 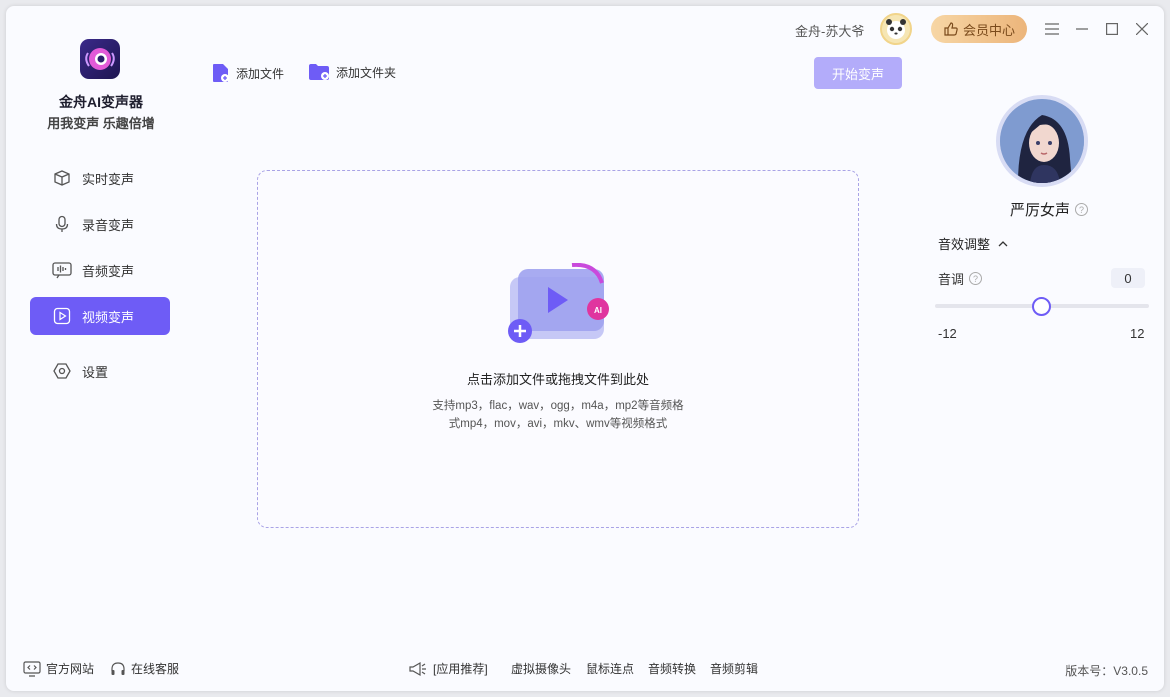 What do you see at coordinates (1137, 333) in the screenshot?
I see `pitch-slider-max: 12` at bounding box center [1137, 333].